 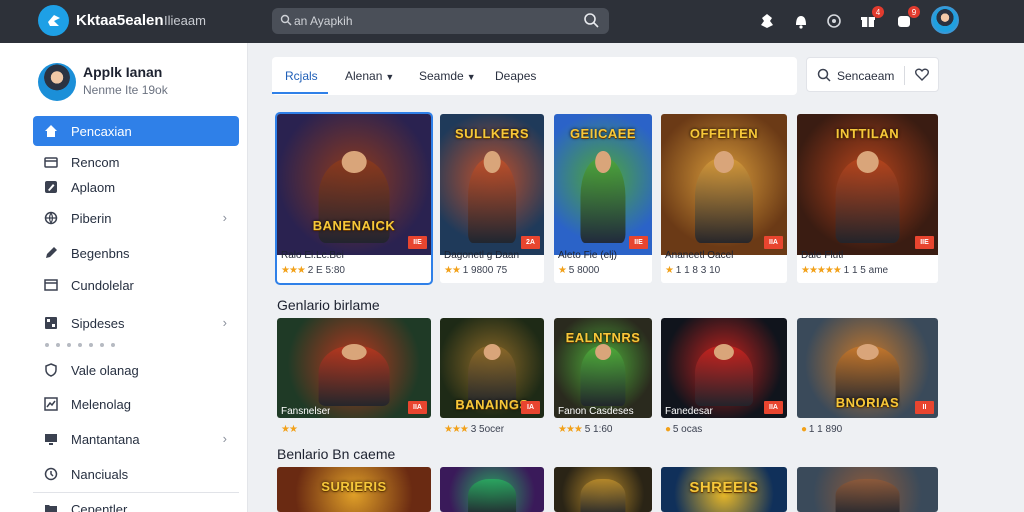 I want to click on sidebar-item-7: Vale olanag, so click(x=136, y=370).